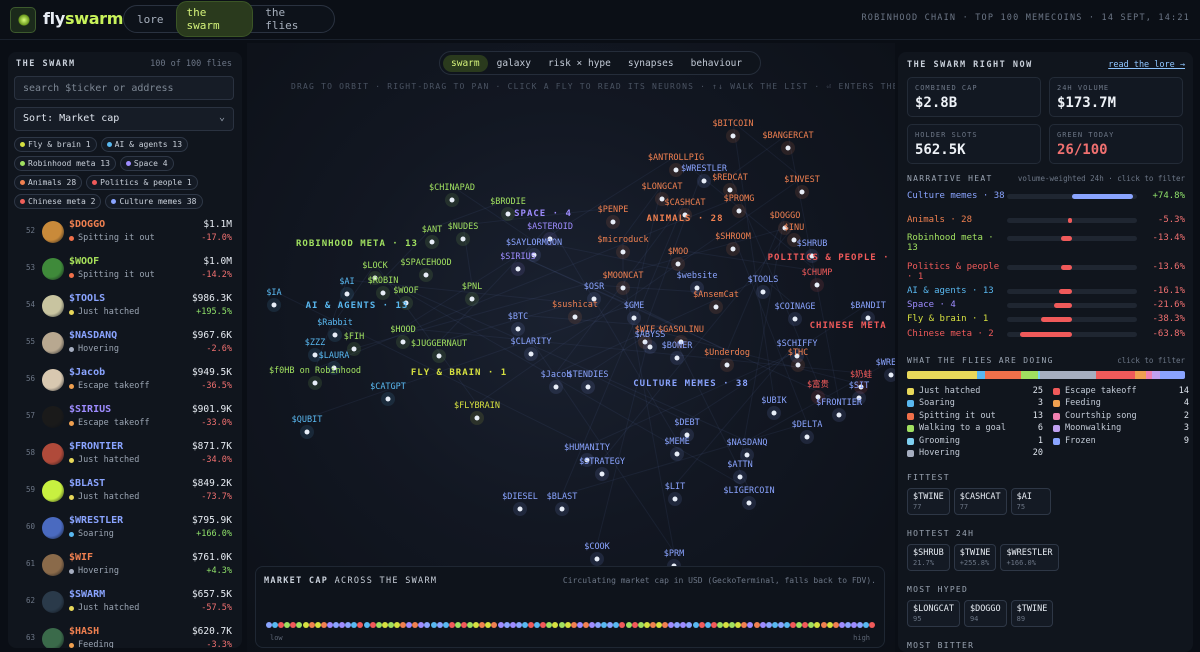  I want to click on fly-label: $DELTA, so click(807, 425).